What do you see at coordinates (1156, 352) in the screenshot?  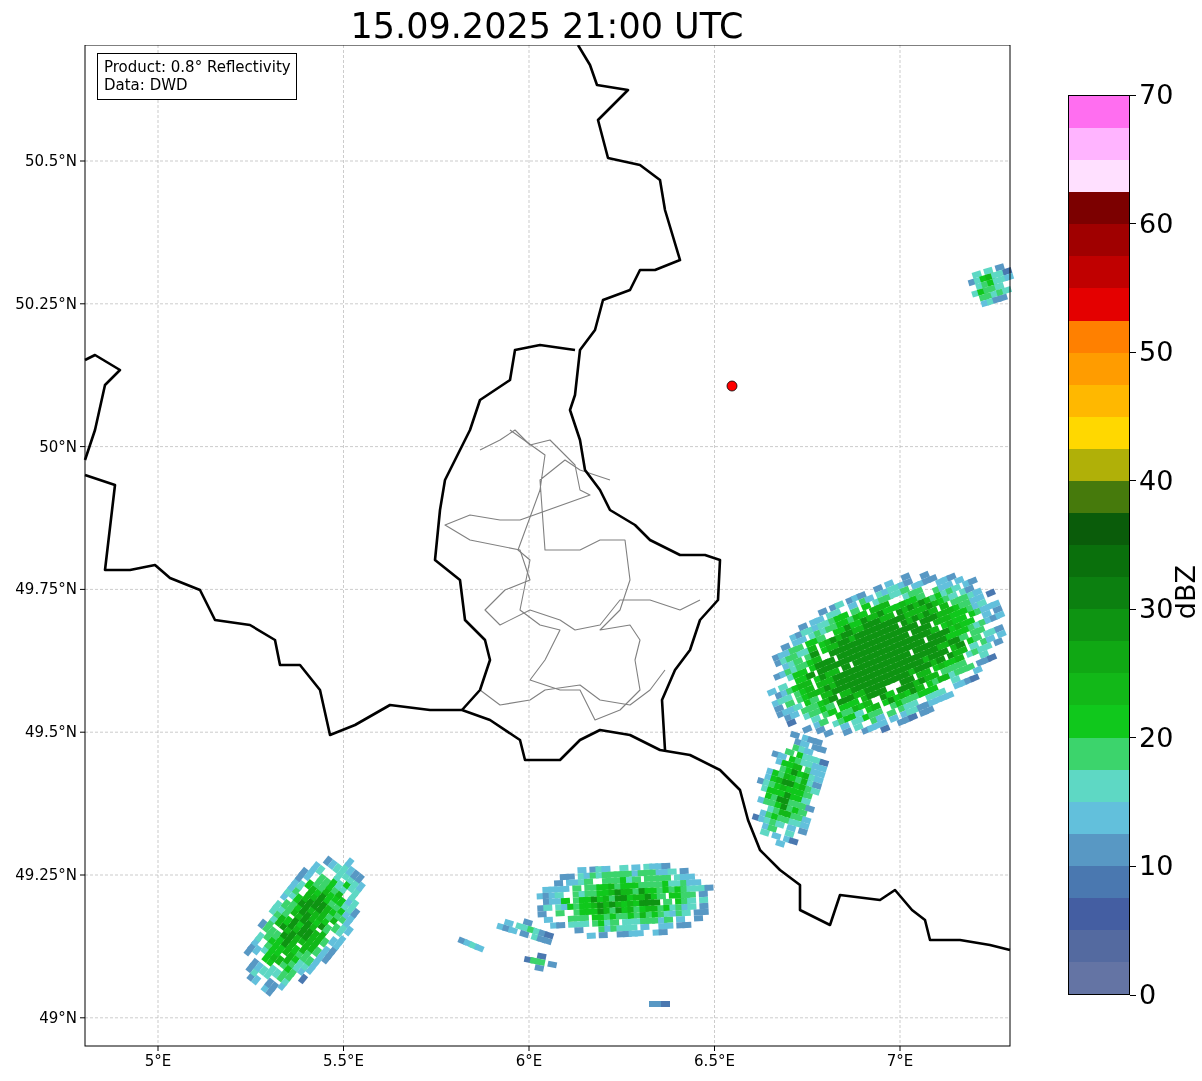 I see `colorbar-tick-label: 50` at bounding box center [1156, 352].